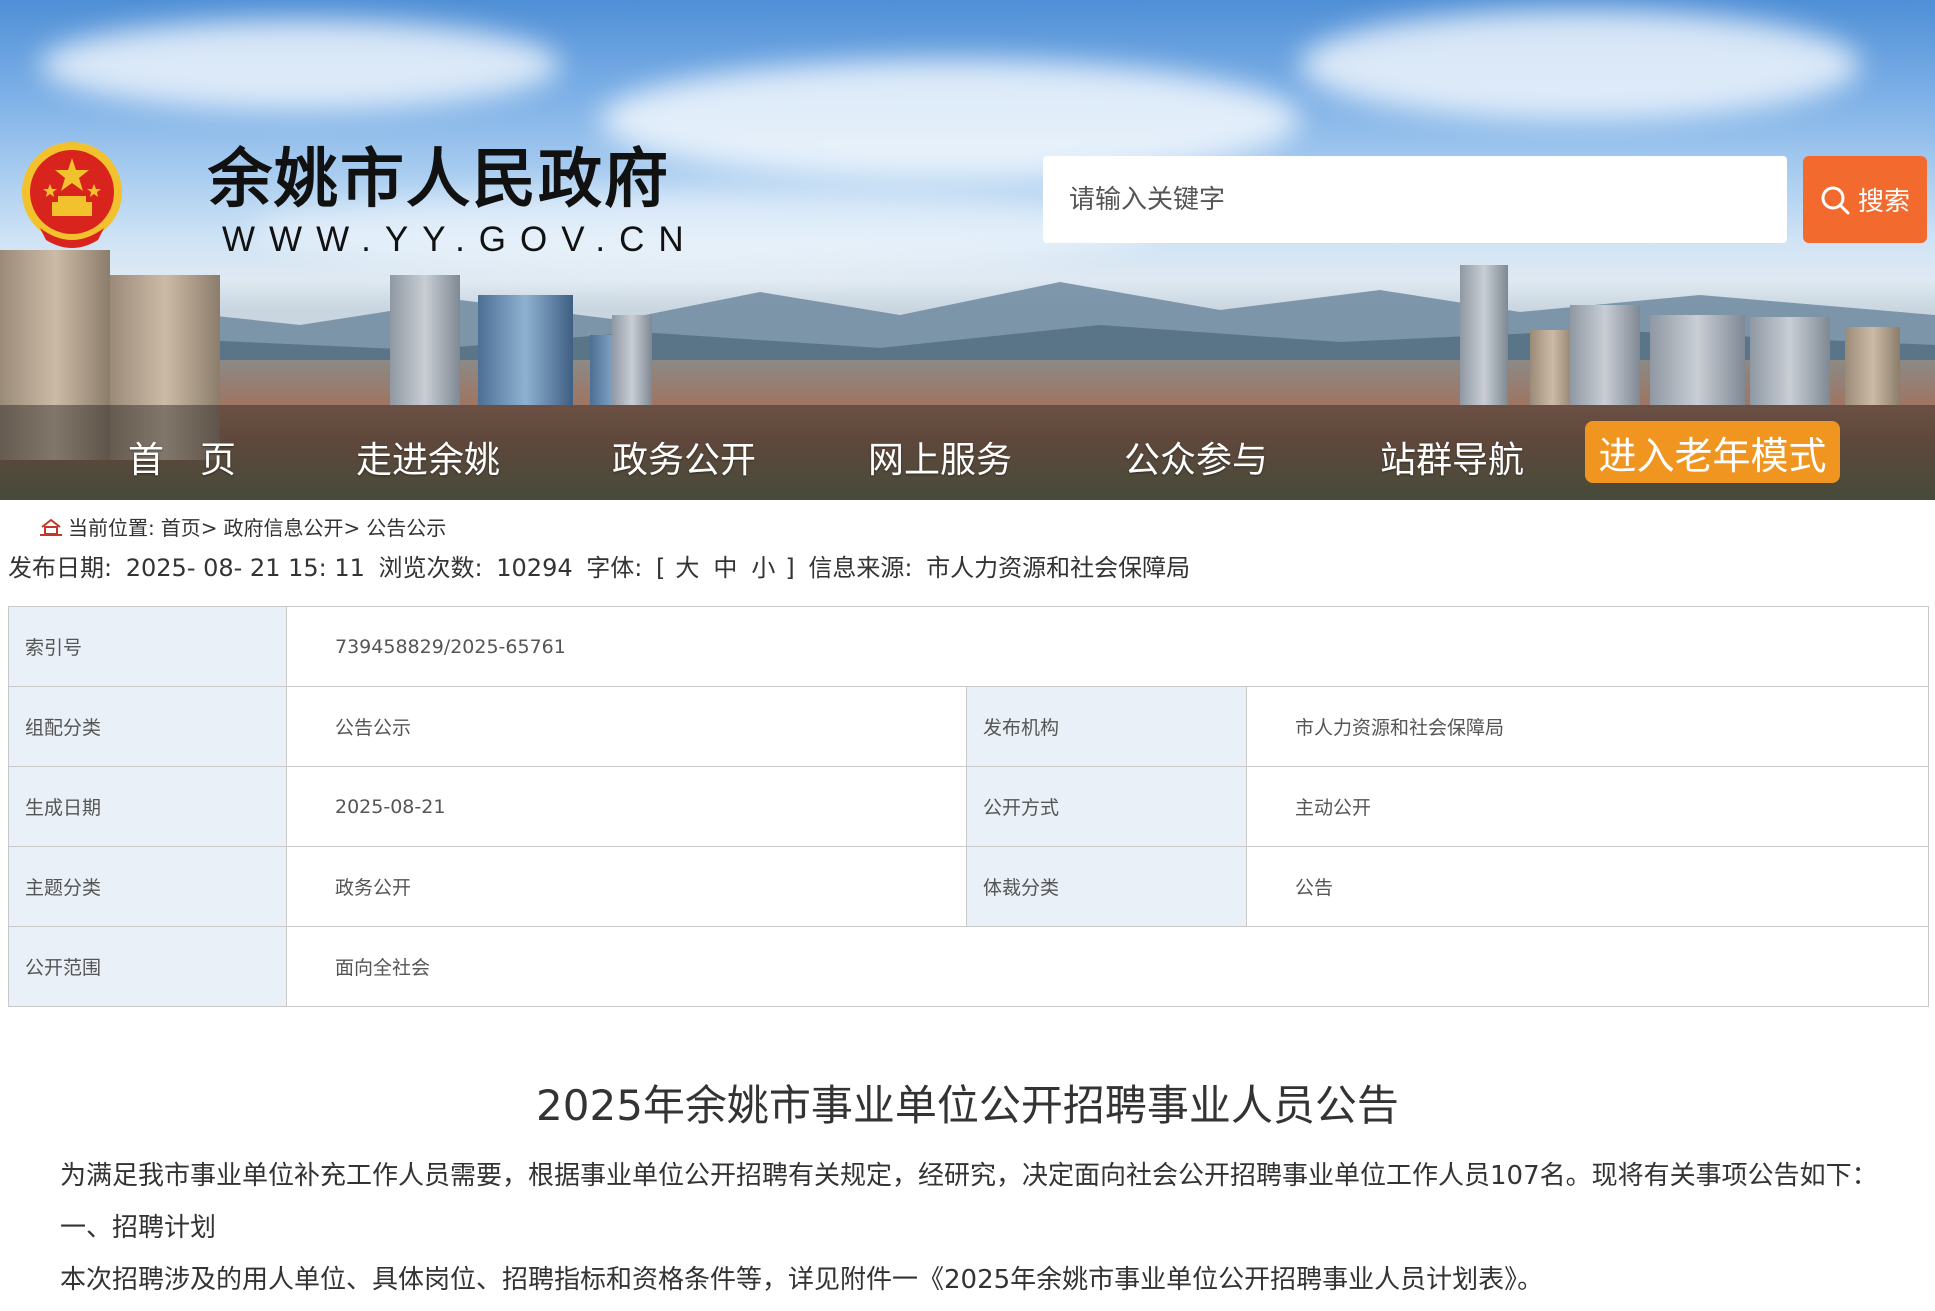 This screenshot has width=1935, height=1311. I want to click on breadcrumb: 当前位置: 首页> 政府信息公开> 公告公示, so click(243, 526).